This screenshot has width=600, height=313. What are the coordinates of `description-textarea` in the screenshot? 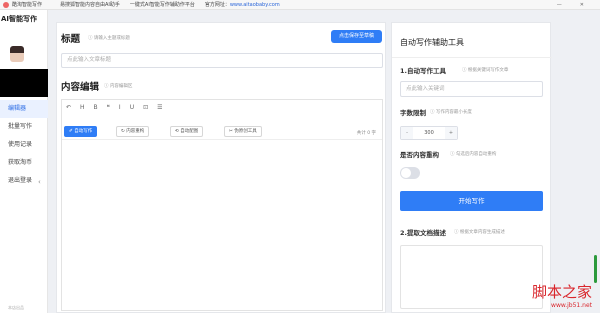 It's located at (471, 277).